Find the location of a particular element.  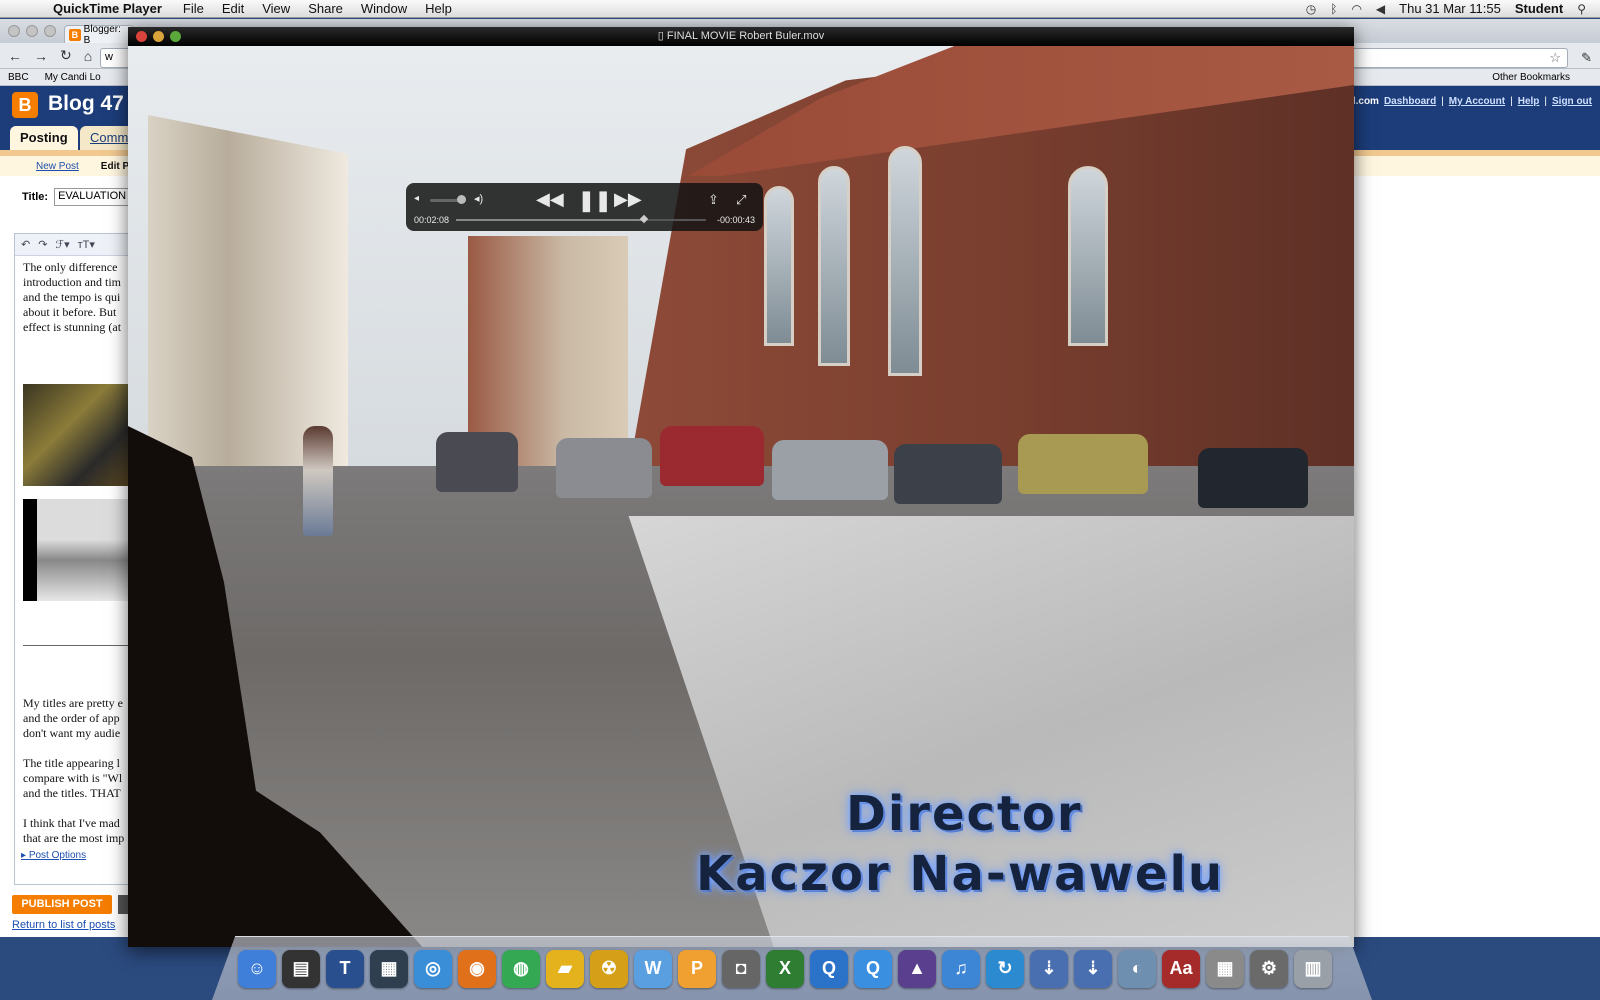

dock-chrome-icon: ◍ is located at coordinates (521, 968).